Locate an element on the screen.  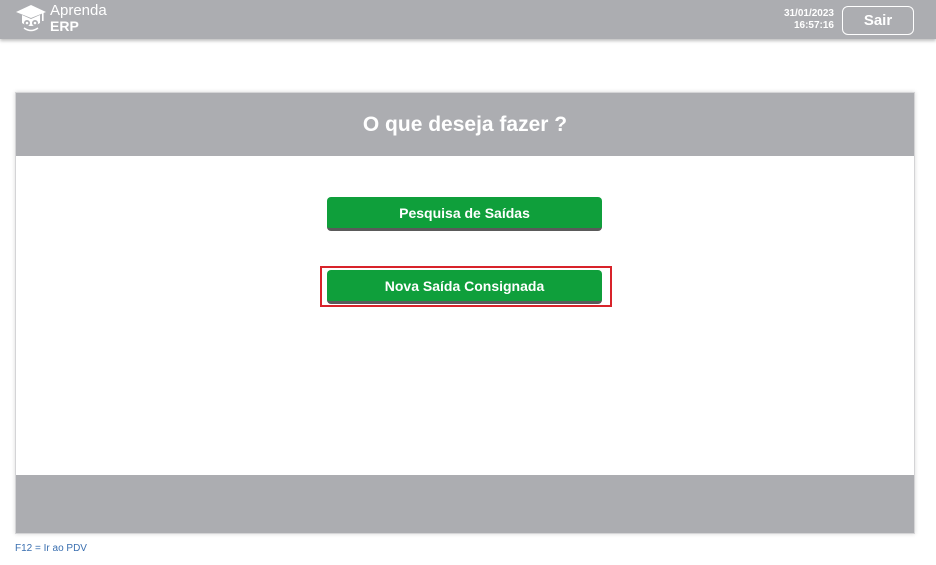
shortcut-hint: F12 = Ir ao PDV is located at coordinates (51, 548).